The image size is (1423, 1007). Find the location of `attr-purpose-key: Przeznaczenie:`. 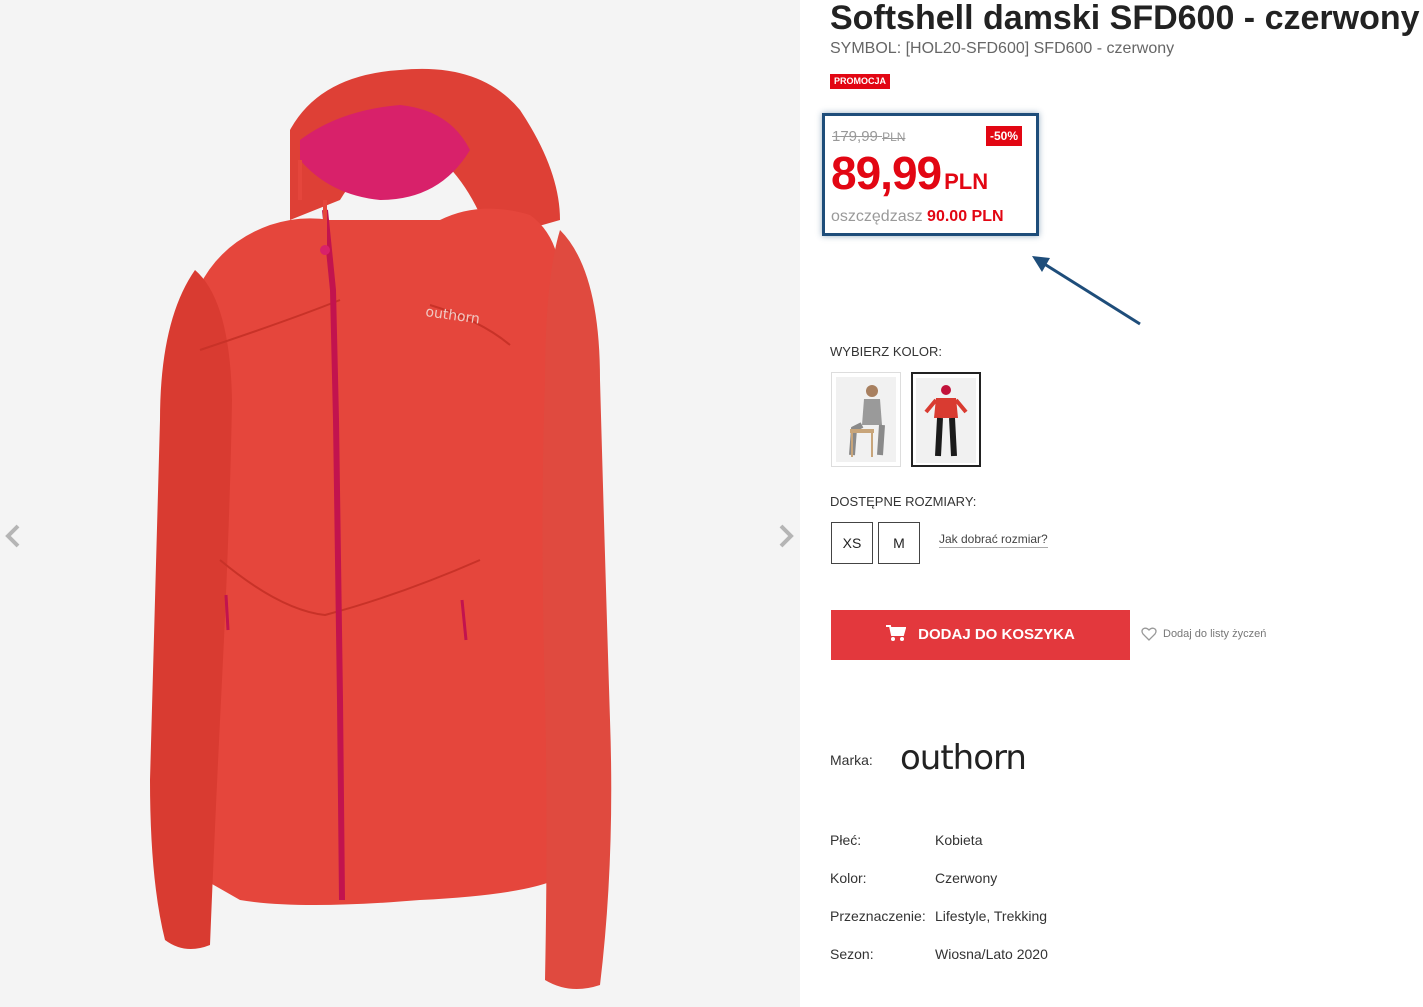

attr-purpose-key: Przeznaczenie: is located at coordinates (878, 916).